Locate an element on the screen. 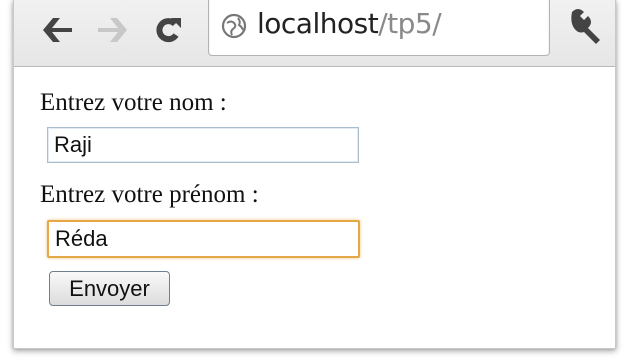  prenom-label: Entrez votre prénom : is located at coordinates (149, 194).